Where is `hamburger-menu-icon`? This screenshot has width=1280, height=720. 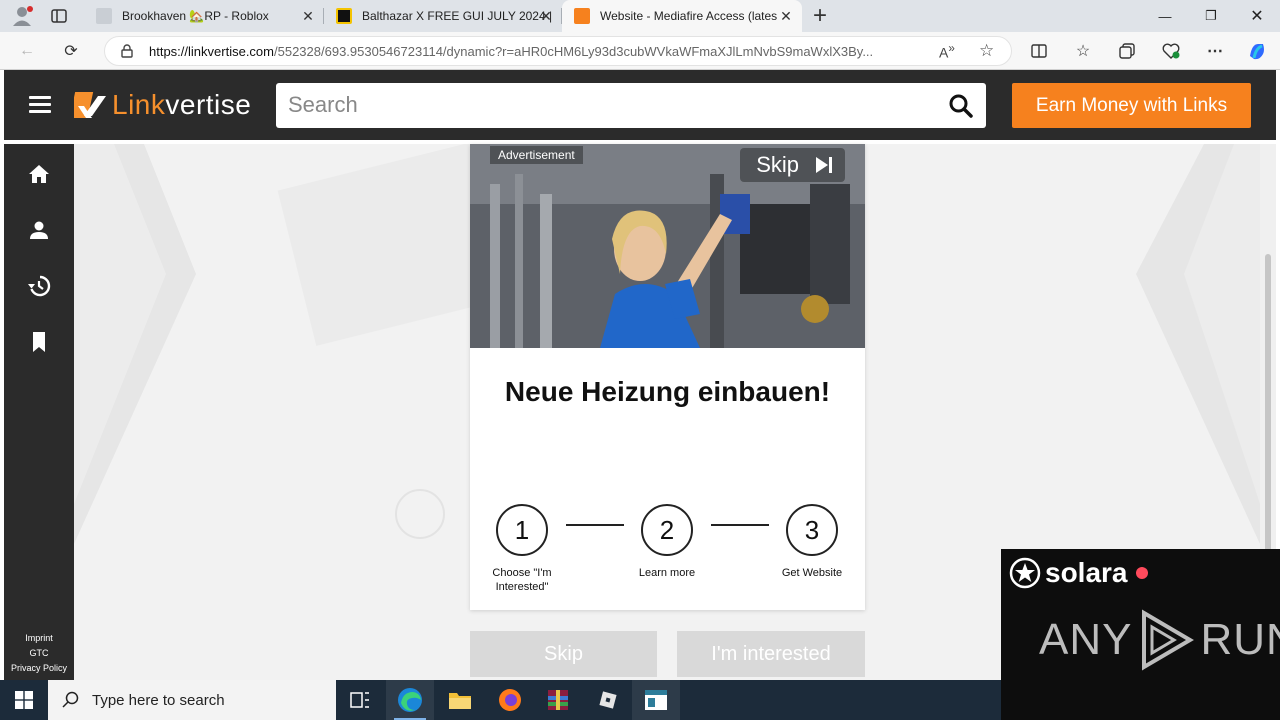
hamburger-menu-icon is located at coordinates (40, 105).